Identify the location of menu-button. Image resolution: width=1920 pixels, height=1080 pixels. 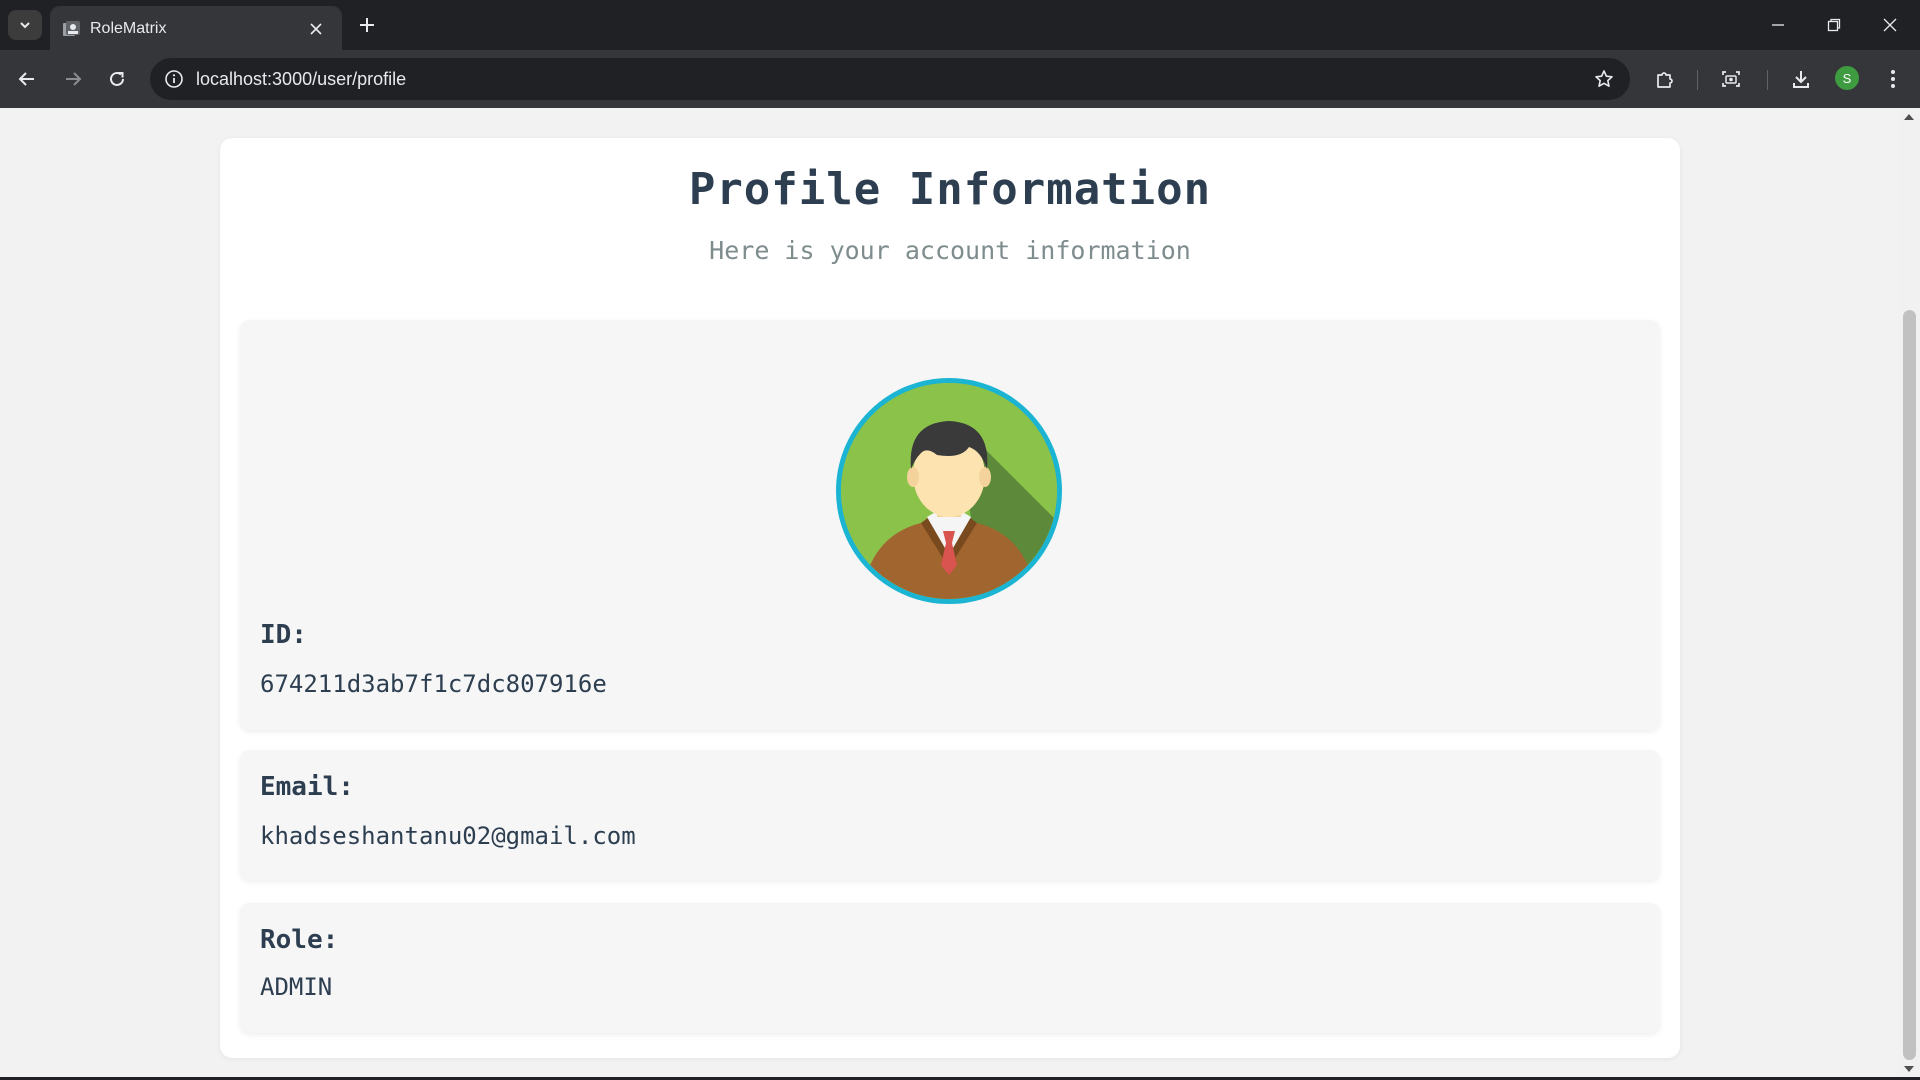
(1893, 79).